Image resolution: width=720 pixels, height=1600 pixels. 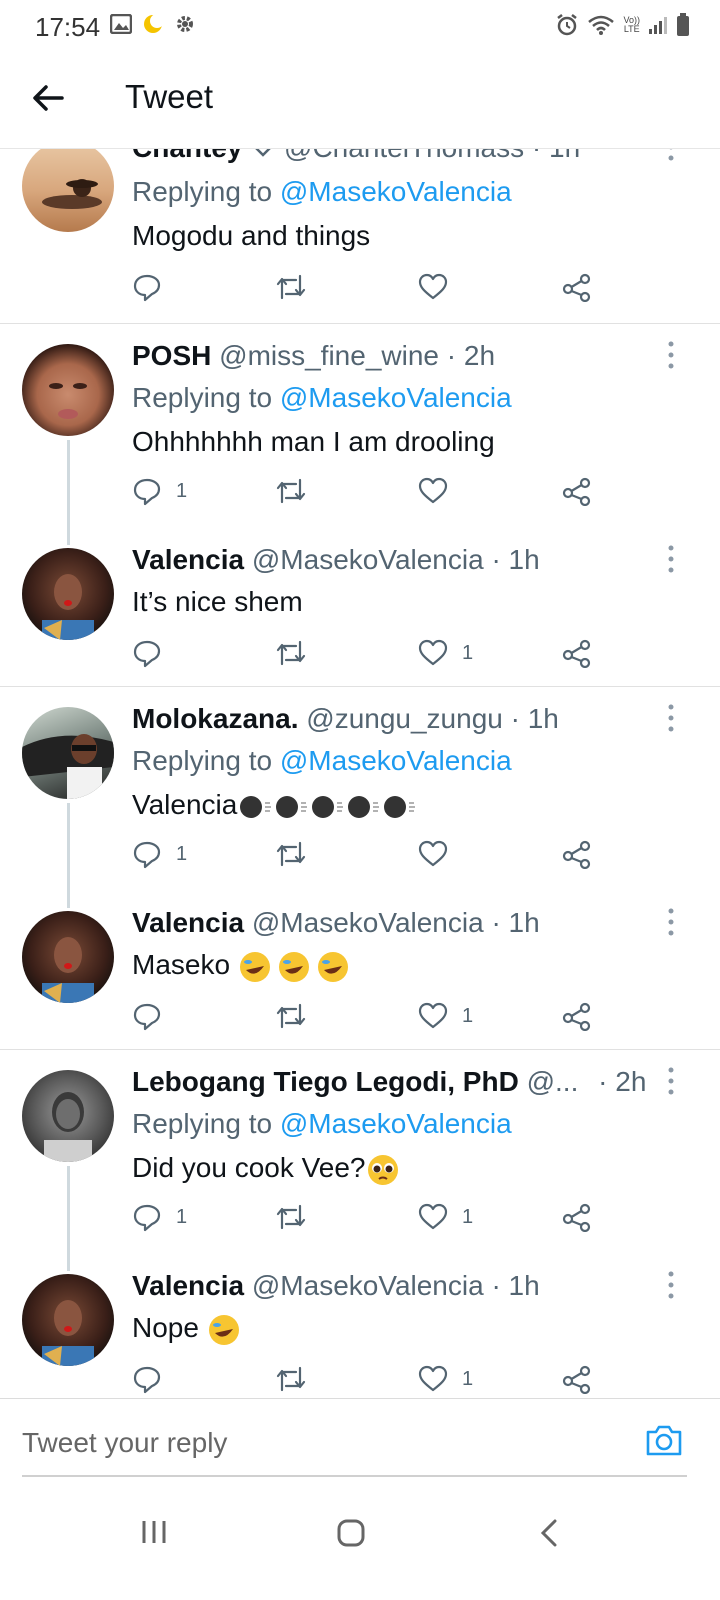 I want to click on tweet-item: Valencia @MasekoValencia · 1h Nope 1, so click(x=360, y=1326).